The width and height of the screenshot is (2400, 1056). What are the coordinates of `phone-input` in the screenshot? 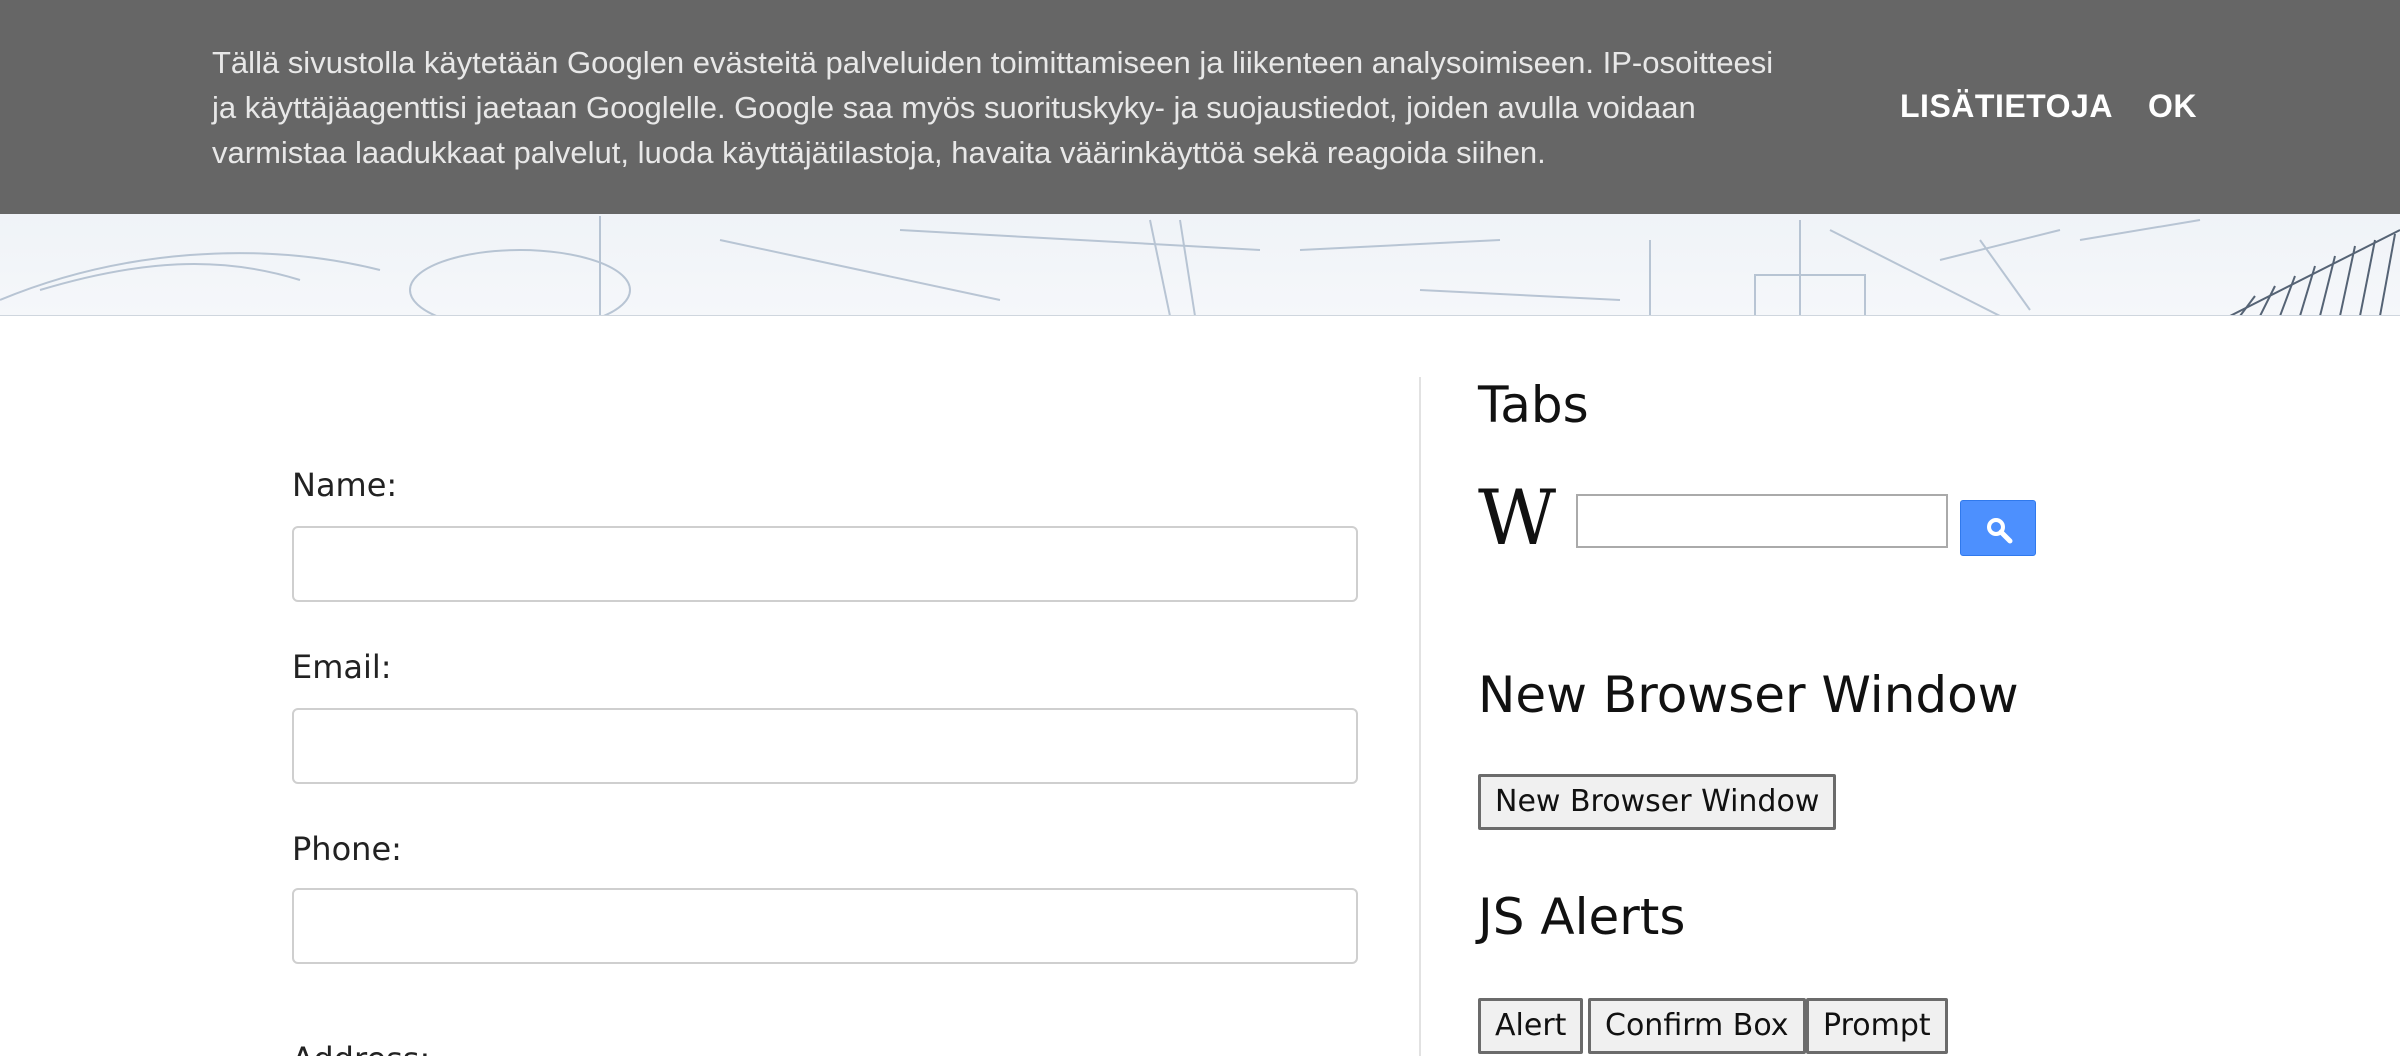 It's located at (825, 926).